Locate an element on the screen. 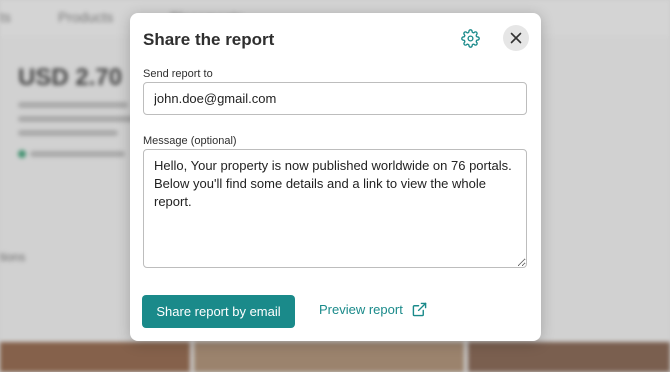 The image size is (670, 372). close-button is located at coordinates (516, 38).